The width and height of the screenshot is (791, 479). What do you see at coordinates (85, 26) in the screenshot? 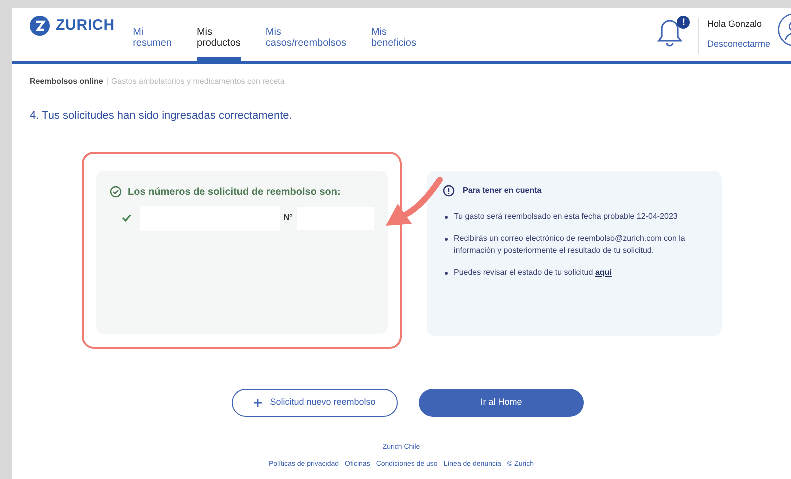
I see `logo-text: ZURICH` at bounding box center [85, 26].